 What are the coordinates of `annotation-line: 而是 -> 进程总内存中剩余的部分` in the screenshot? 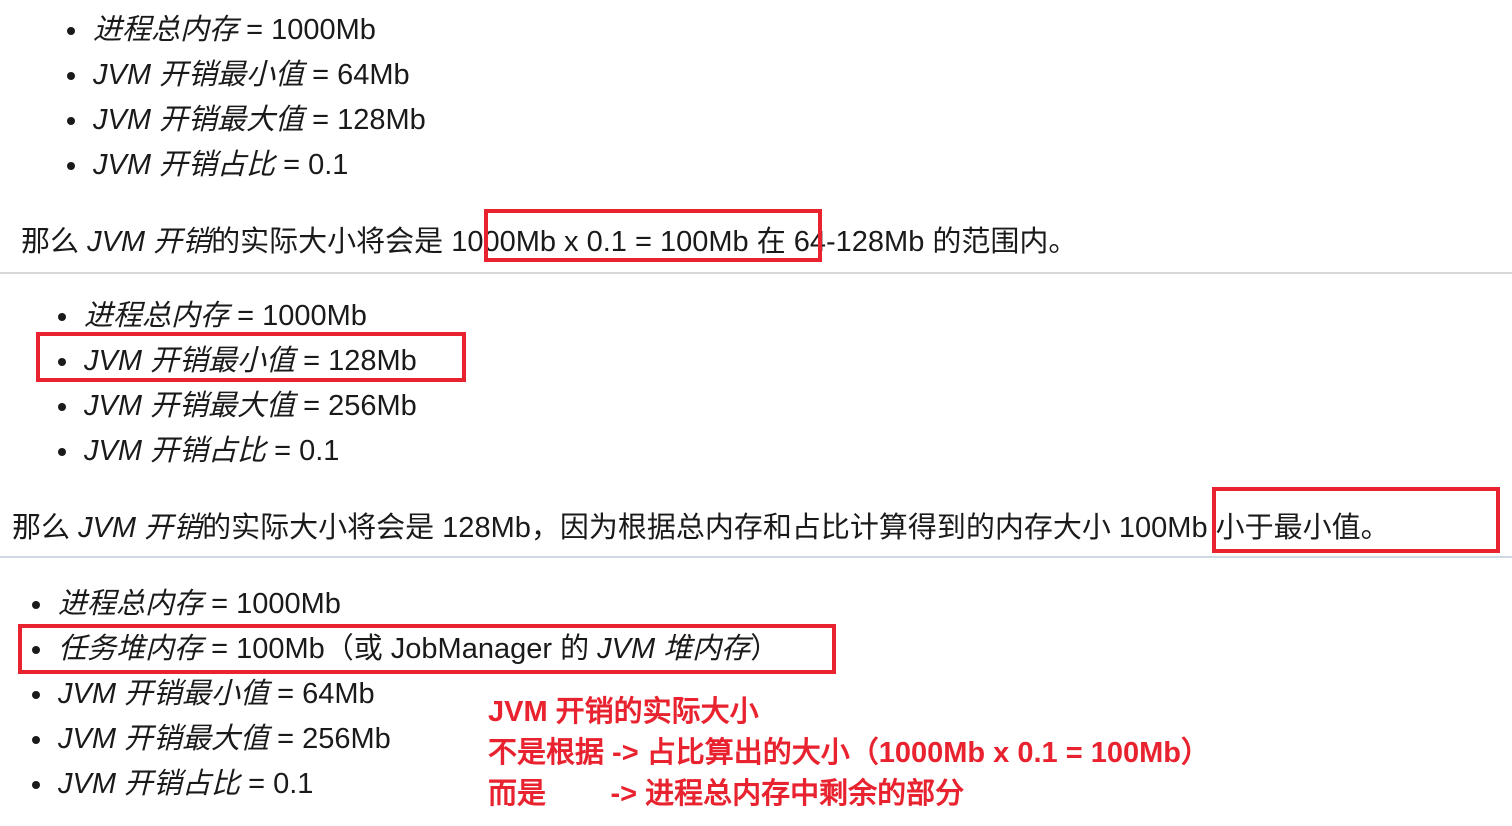 It's located at (726, 794).